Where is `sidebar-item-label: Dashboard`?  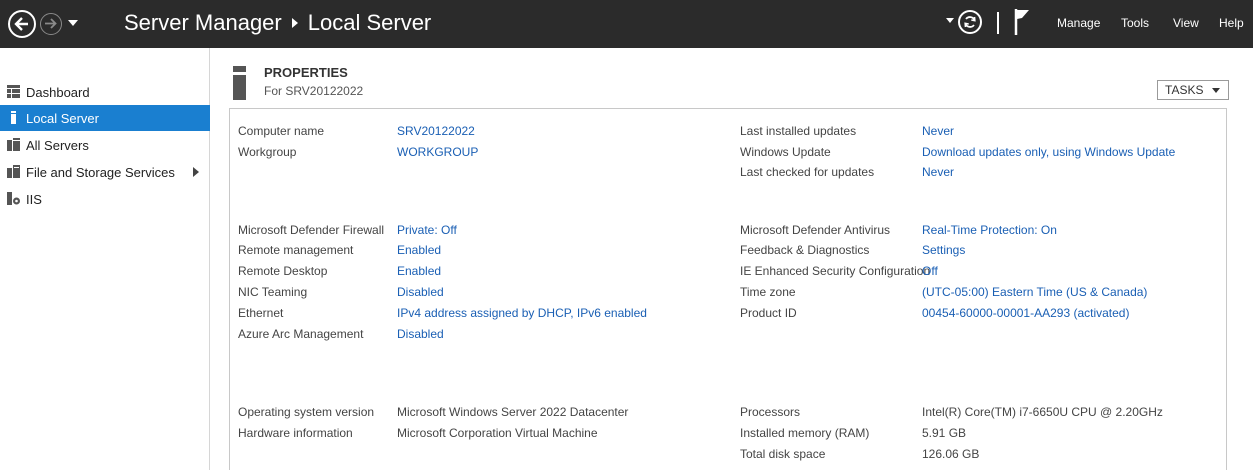
sidebar-item-label: Dashboard is located at coordinates (58, 92).